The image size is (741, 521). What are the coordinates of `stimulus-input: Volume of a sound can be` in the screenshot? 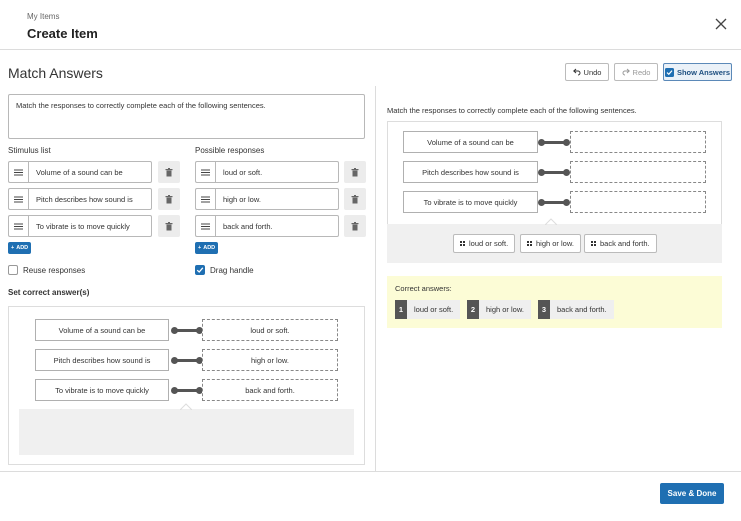 It's located at (90, 172).